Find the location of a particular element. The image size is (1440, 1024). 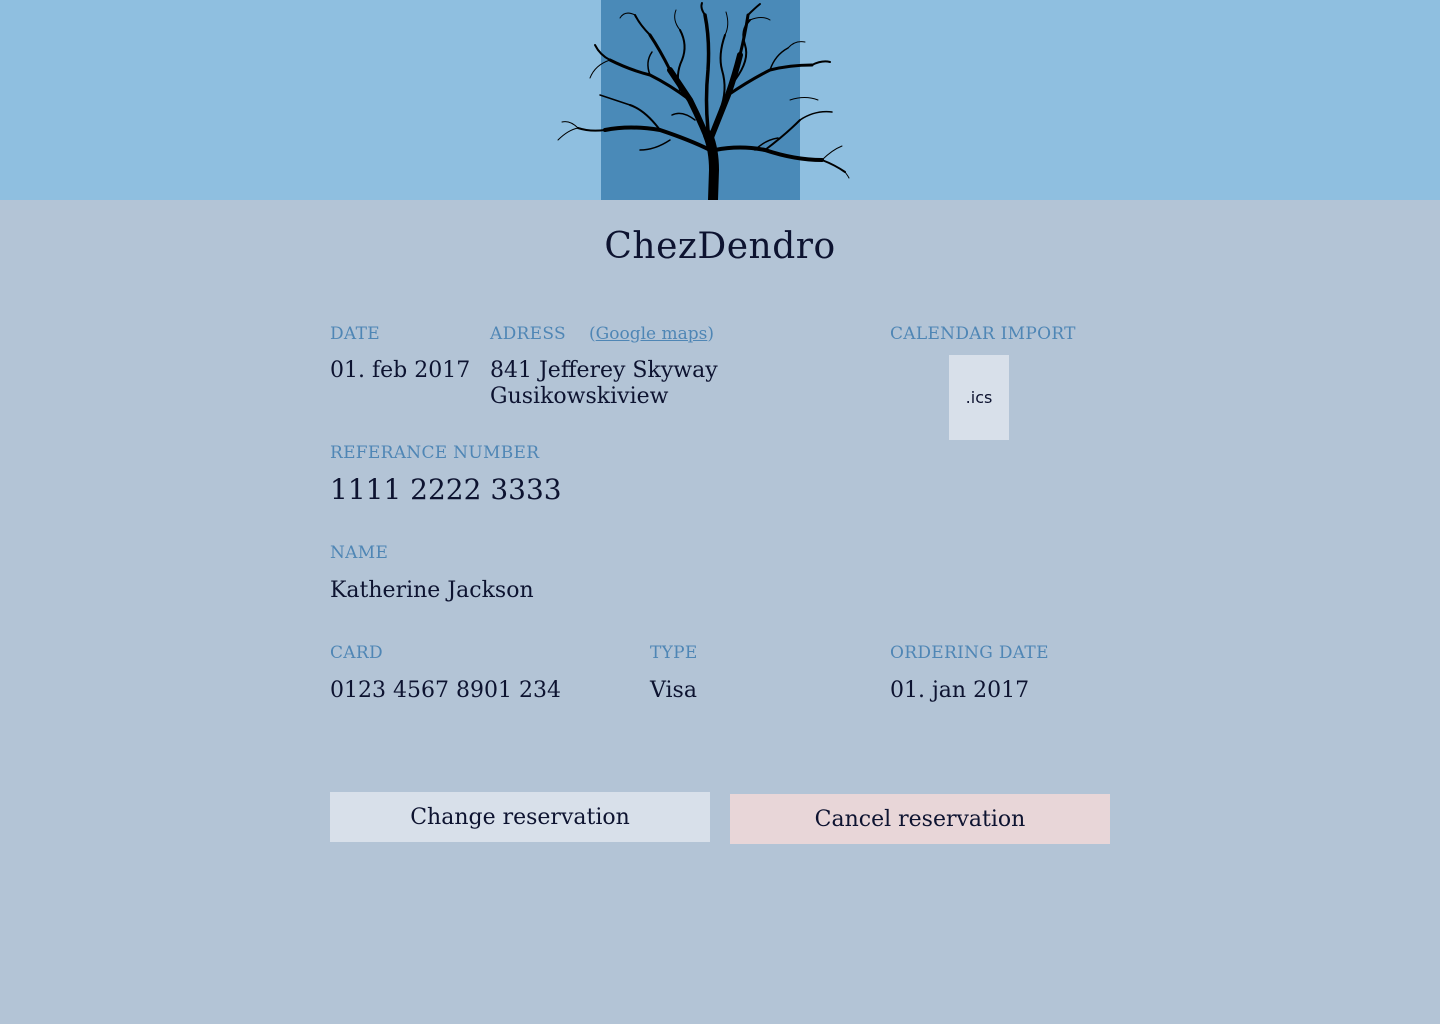

address-line-2: Gusikowskiview is located at coordinates (579, 396).